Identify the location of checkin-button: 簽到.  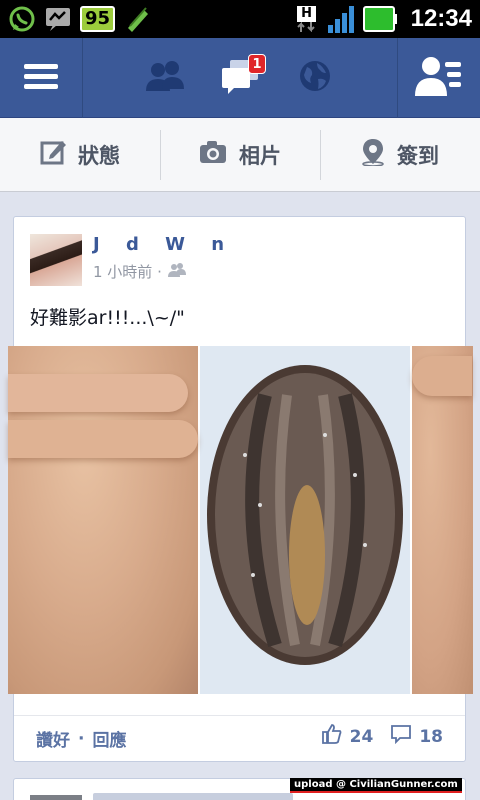
(400, 154).